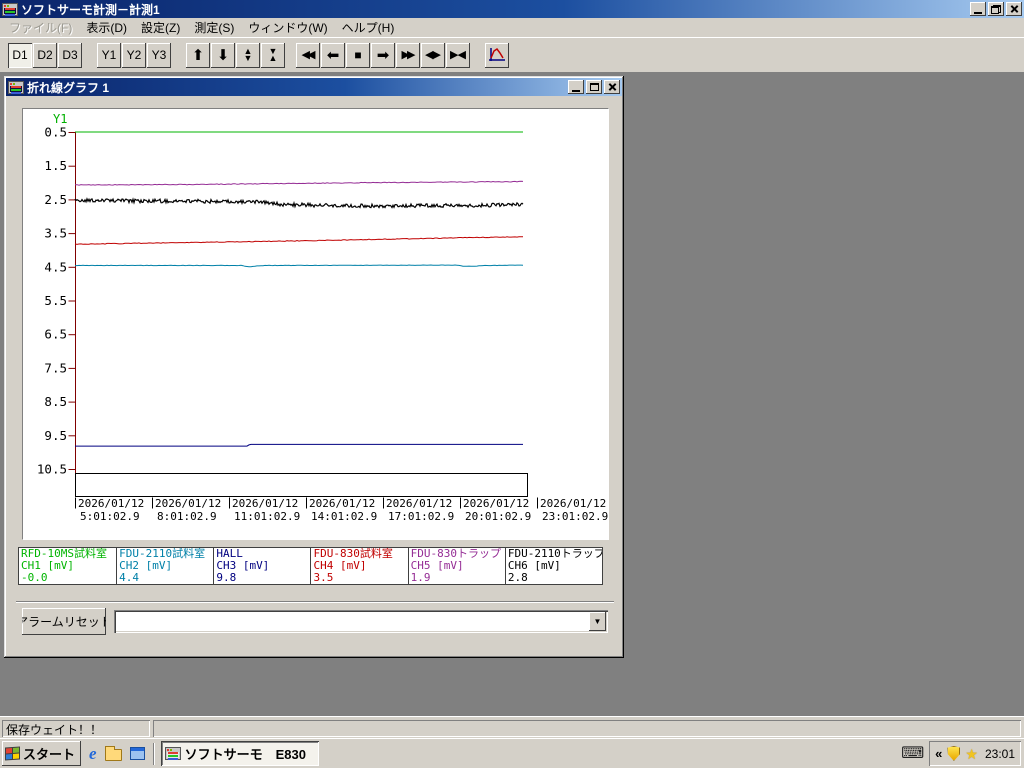 This screenshot has height=768, width=1024. Describe the element at coordinates (70, 55) in the screenshot. I see `d3-button: D3` at that location.